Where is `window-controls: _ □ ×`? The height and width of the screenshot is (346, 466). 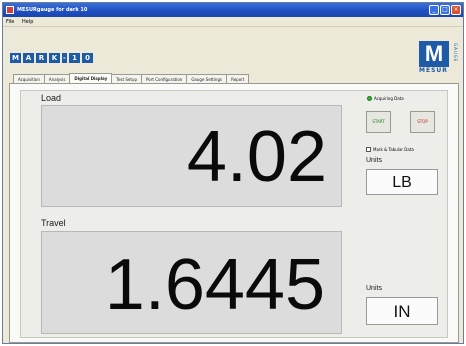
window-controls: _ □ × is located at coordinates (445, 10).